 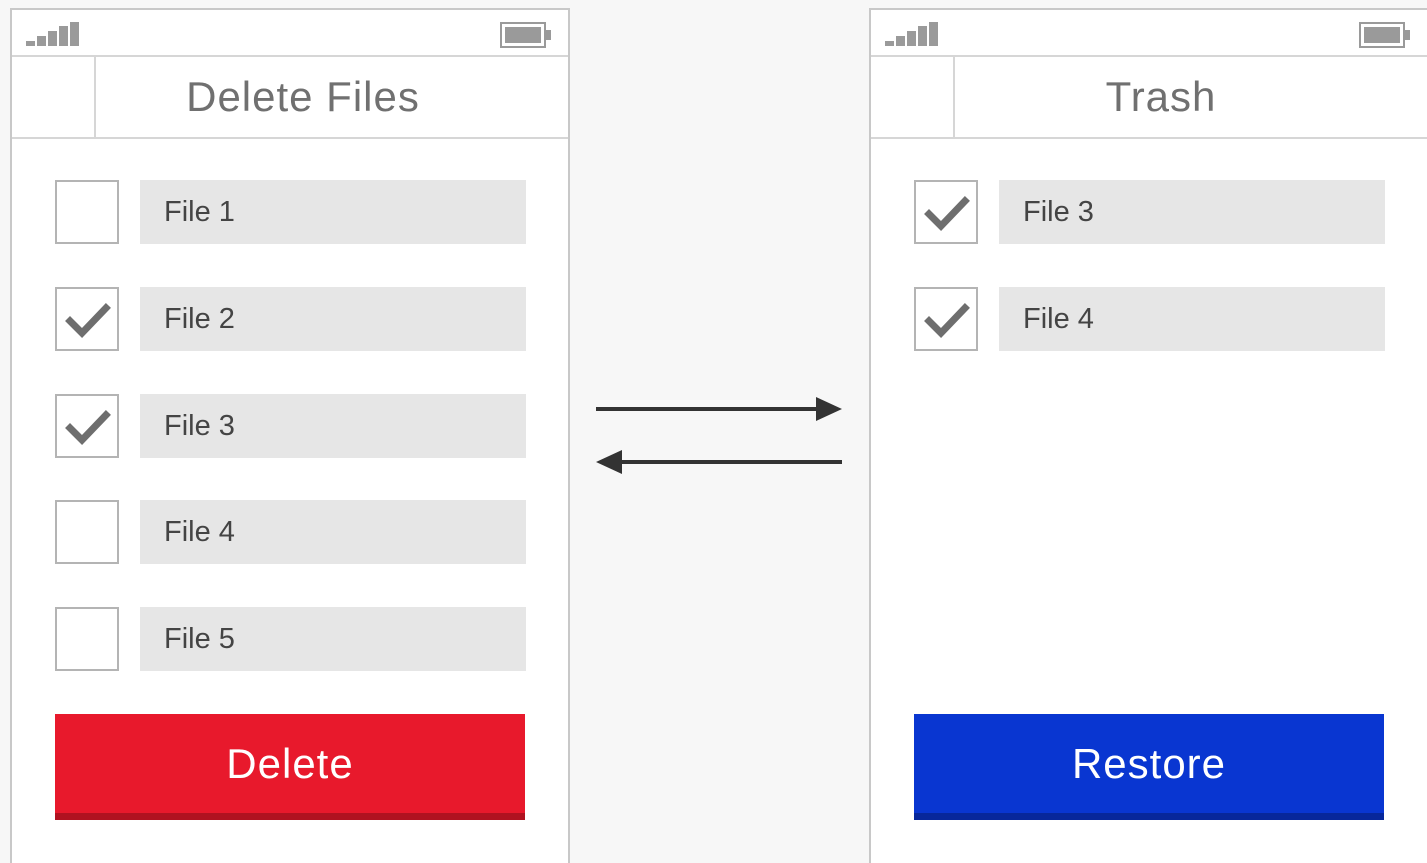 What do you see at coordinates (87, 212) in the screenshot?
I see `file-1-checkbox` at bounding box center [87, 212].